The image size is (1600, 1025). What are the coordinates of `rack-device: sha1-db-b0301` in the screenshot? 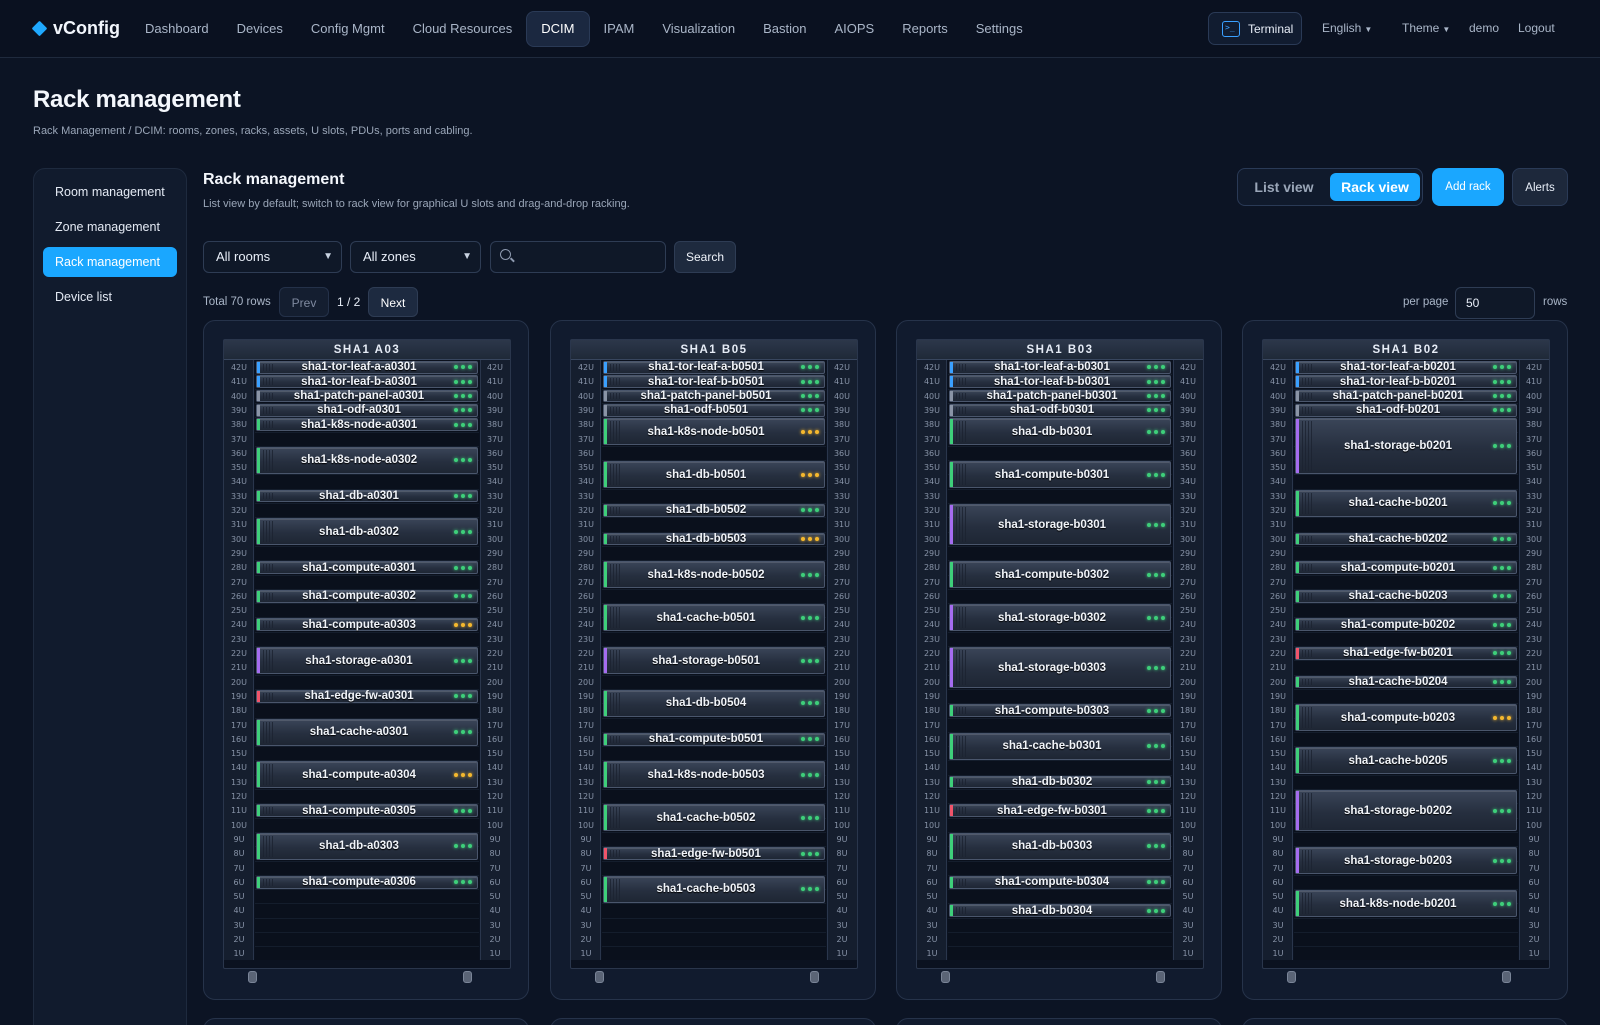 It's located at (1060, 432).